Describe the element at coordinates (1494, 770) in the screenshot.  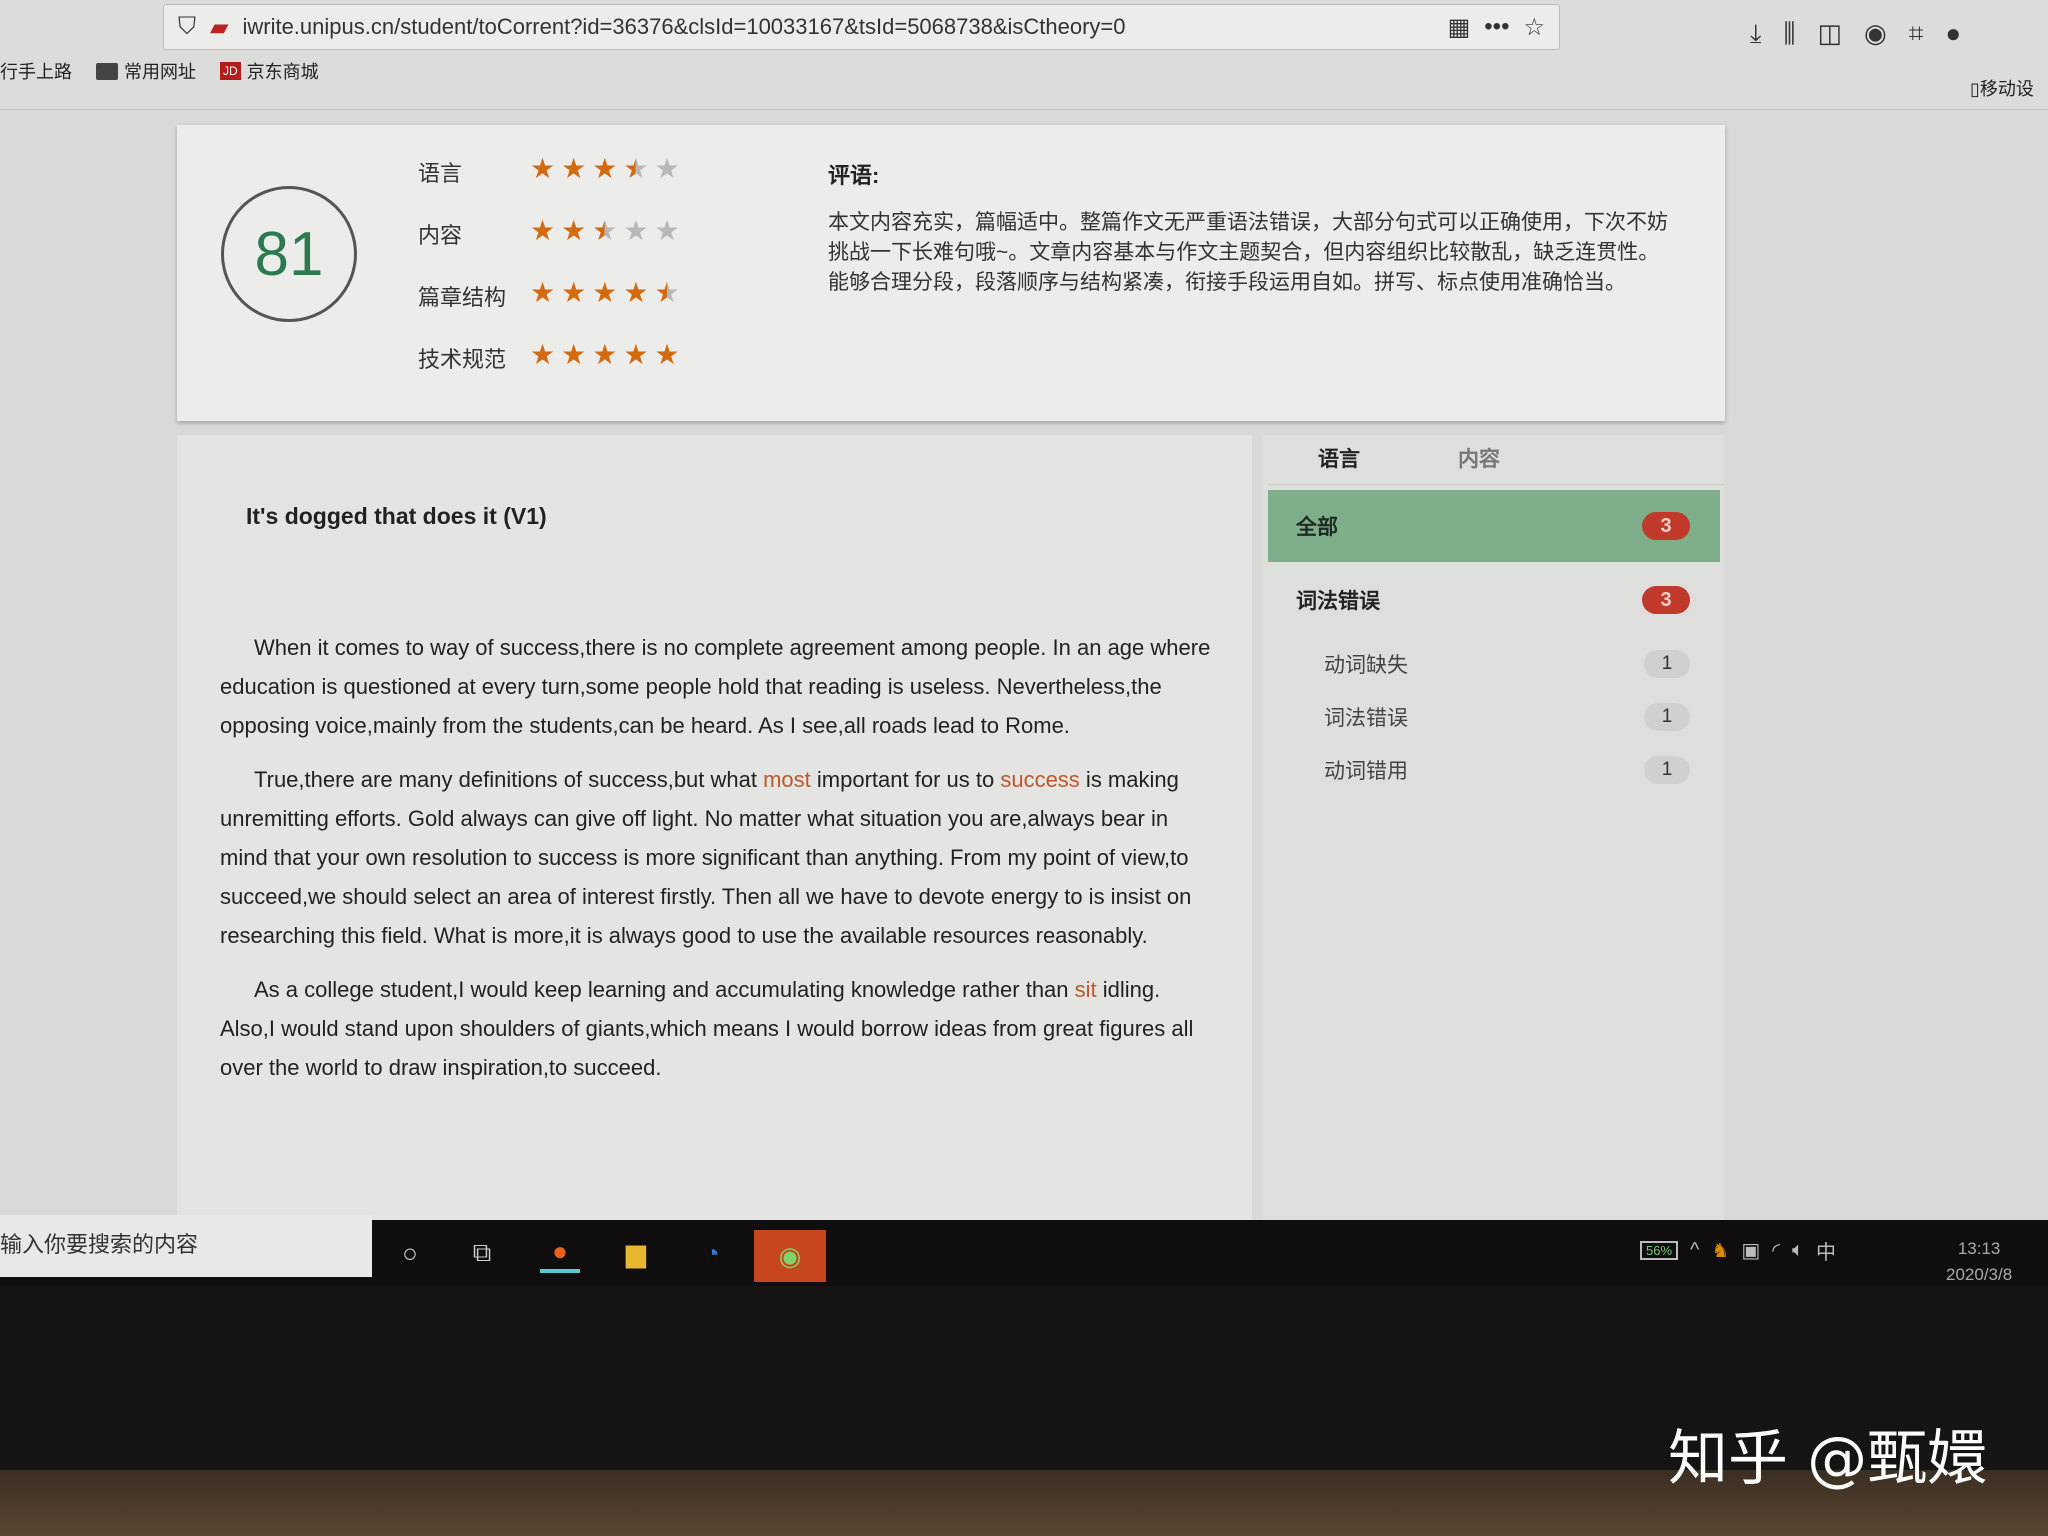
I see `filter-item: 动词错用 1` at that location.